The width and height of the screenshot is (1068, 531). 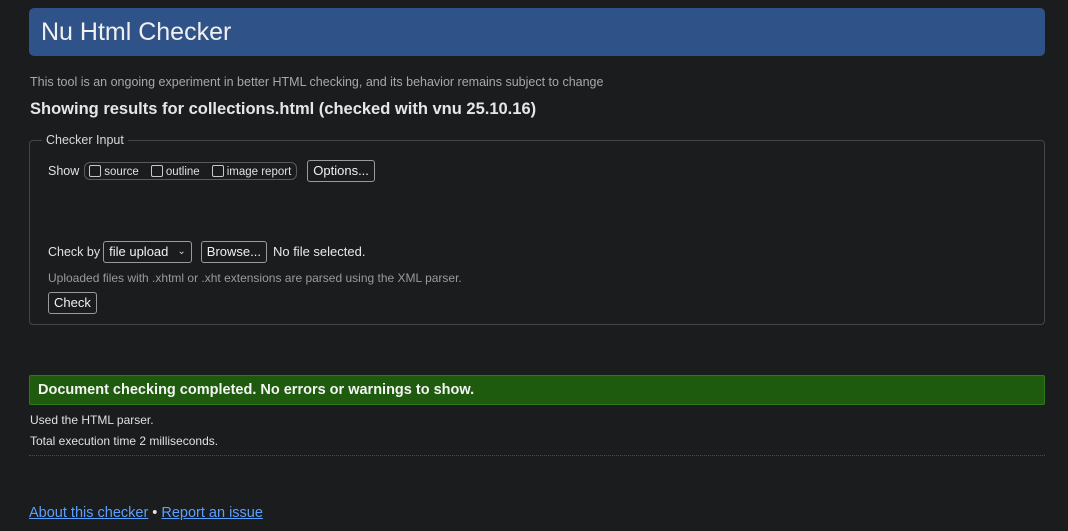 I want to click on check-by-select: file upload ⌄, so click(x=147, y=251).